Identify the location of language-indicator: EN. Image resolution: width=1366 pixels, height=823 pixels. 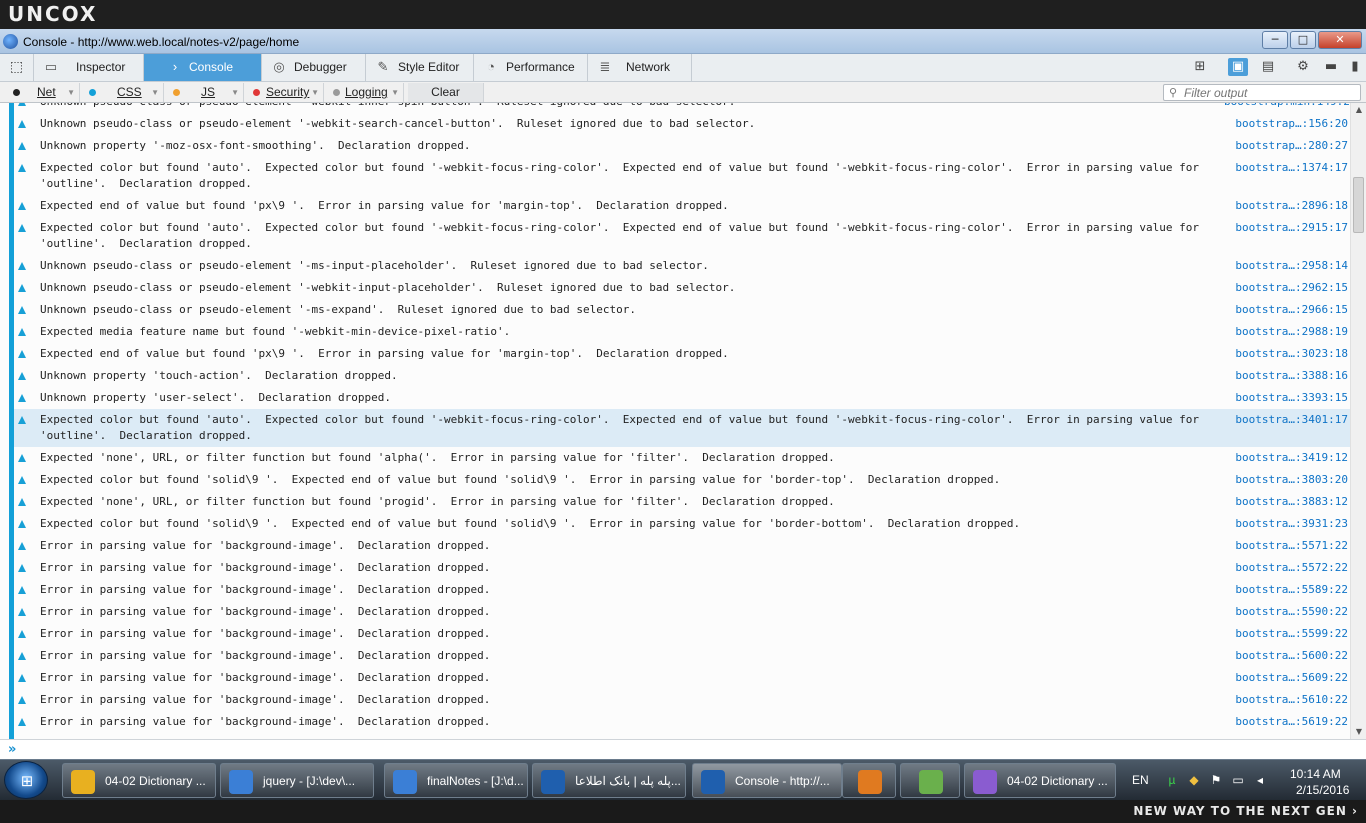
(1140, 780).